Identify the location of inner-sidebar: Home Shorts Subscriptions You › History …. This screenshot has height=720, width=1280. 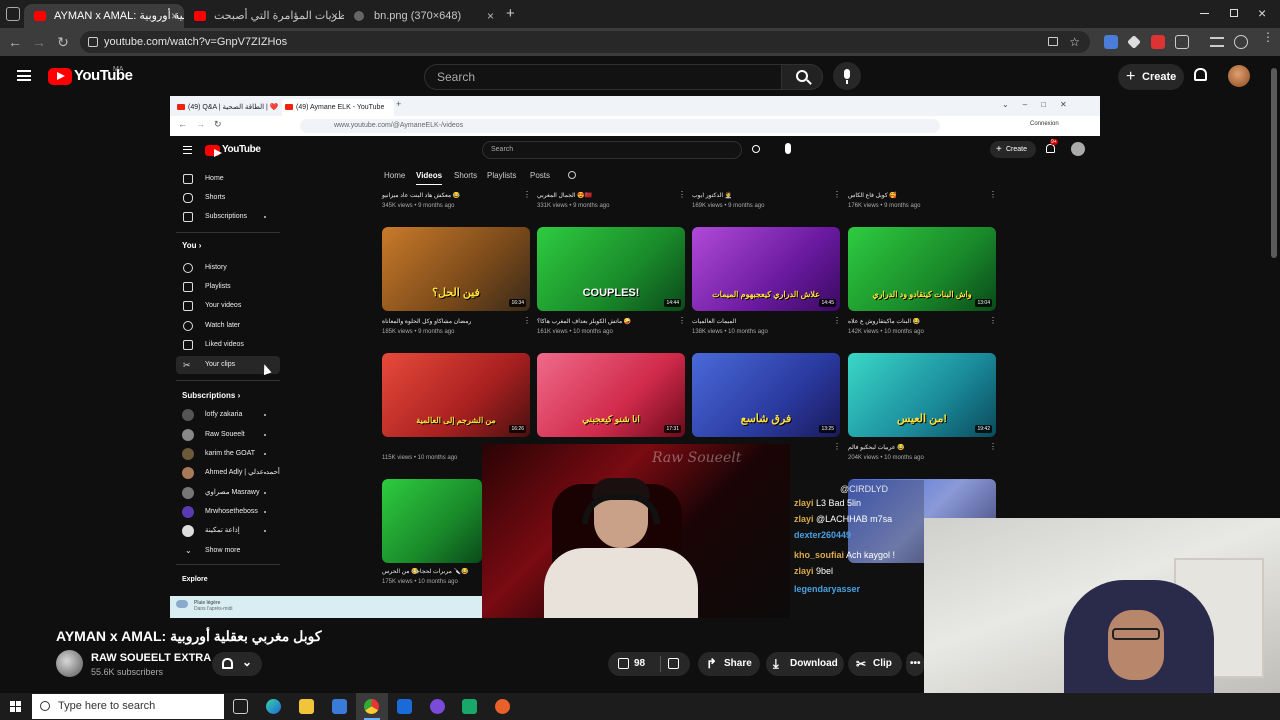
(228, 377).